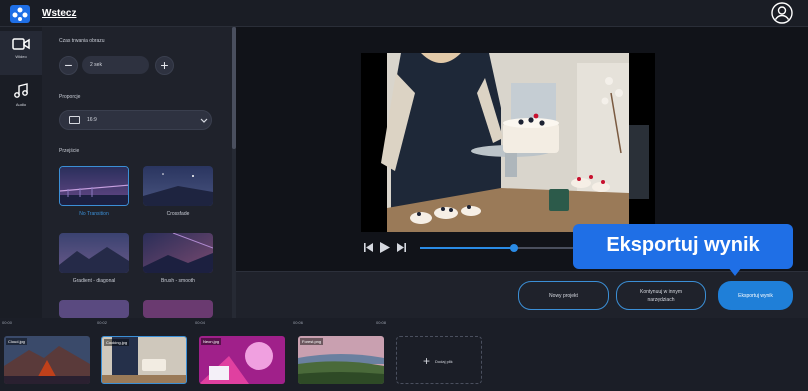 Image resolution: width=808 pixels, height=391 pixels. What do you see at coordinates (200, 322) in the screenshot?
I see `ruler-tick: 00:04` at bounding box center [200, 322].